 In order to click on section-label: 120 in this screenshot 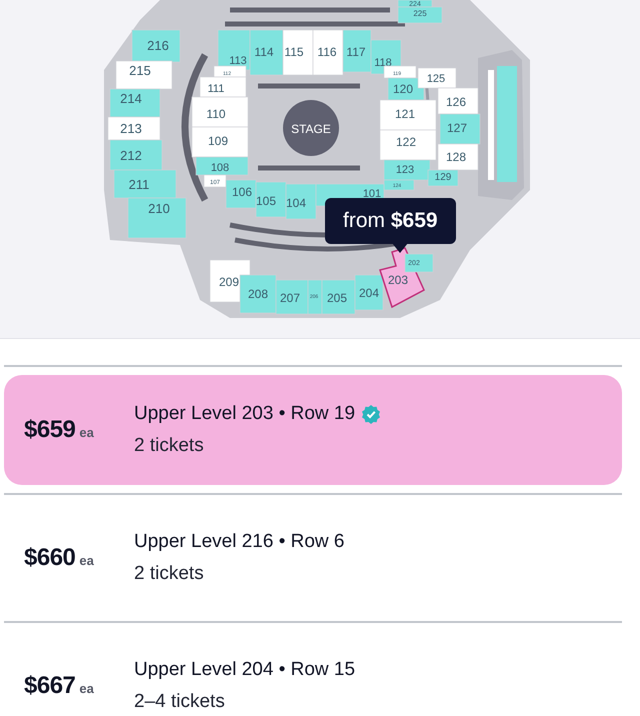, I will do `click(403, 89)`.